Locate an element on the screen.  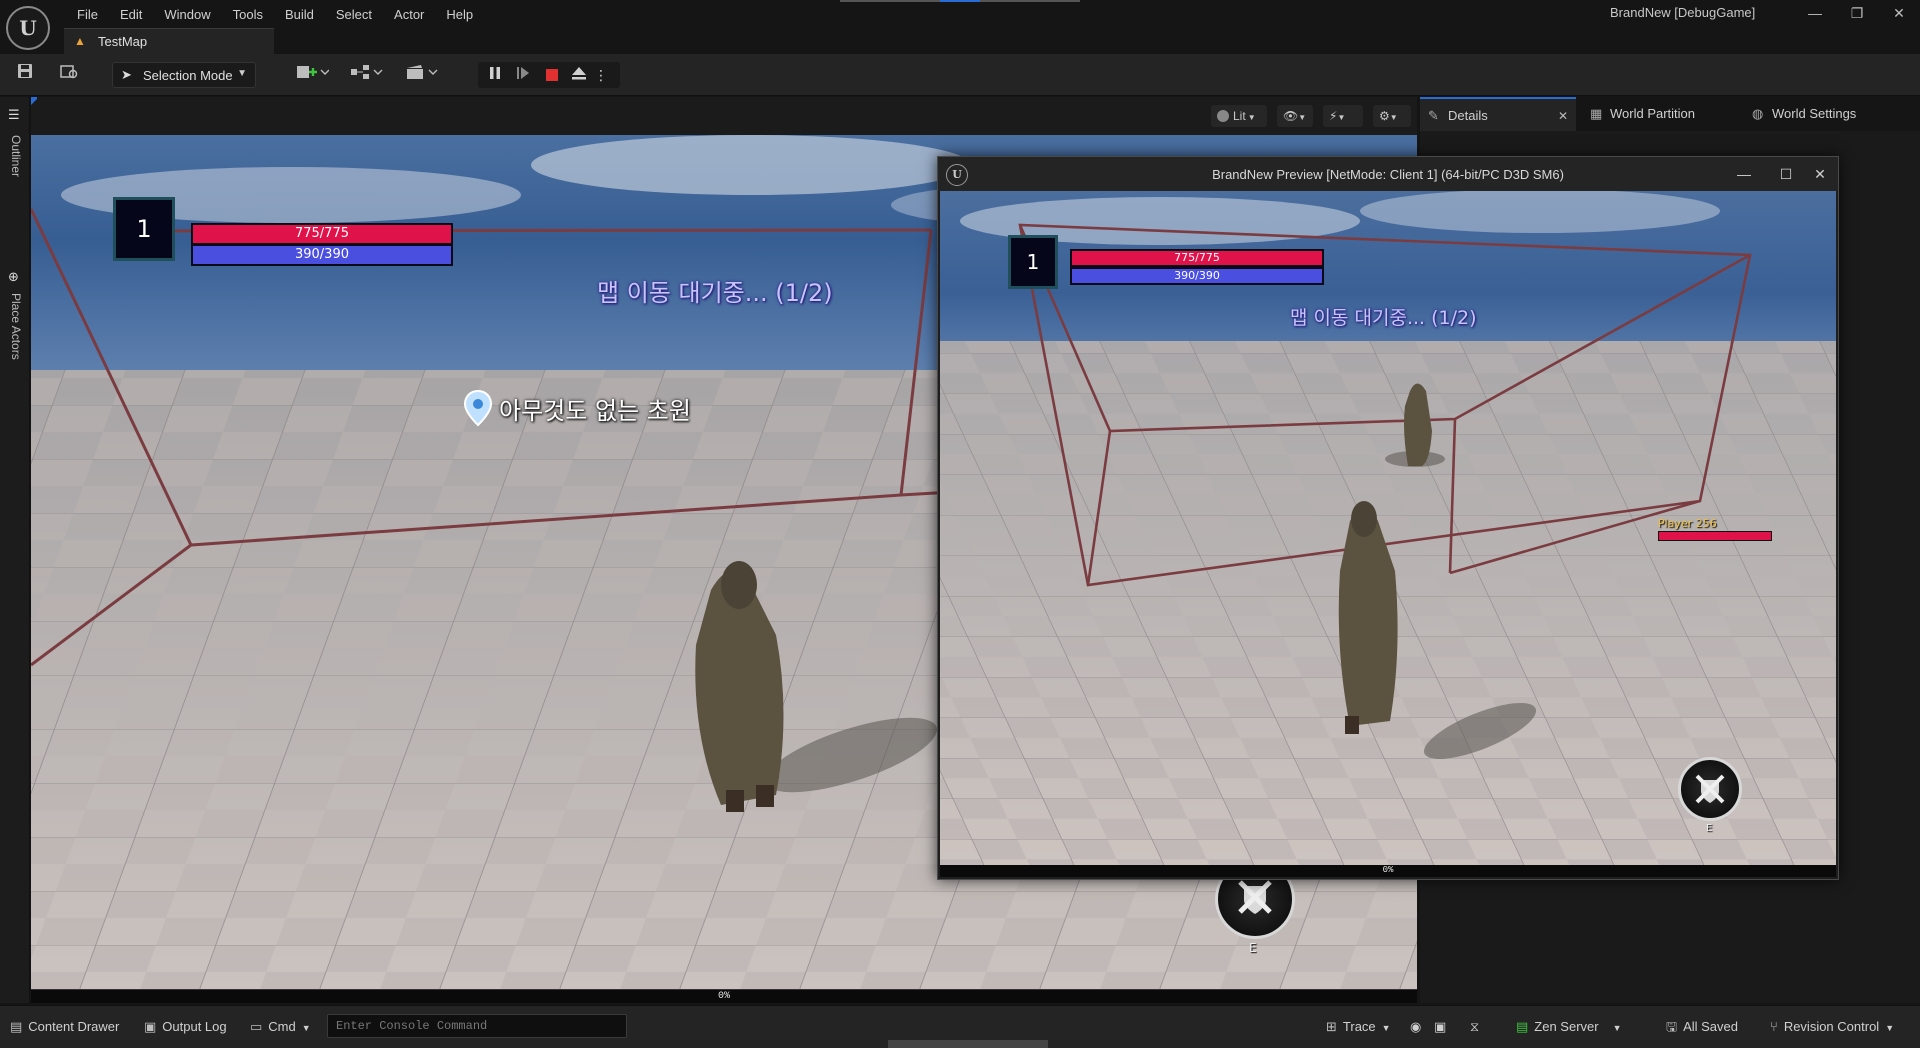
selection-mode-dropdown: ➤ Selection Mode ▼ is located at coordinates (184, 75).